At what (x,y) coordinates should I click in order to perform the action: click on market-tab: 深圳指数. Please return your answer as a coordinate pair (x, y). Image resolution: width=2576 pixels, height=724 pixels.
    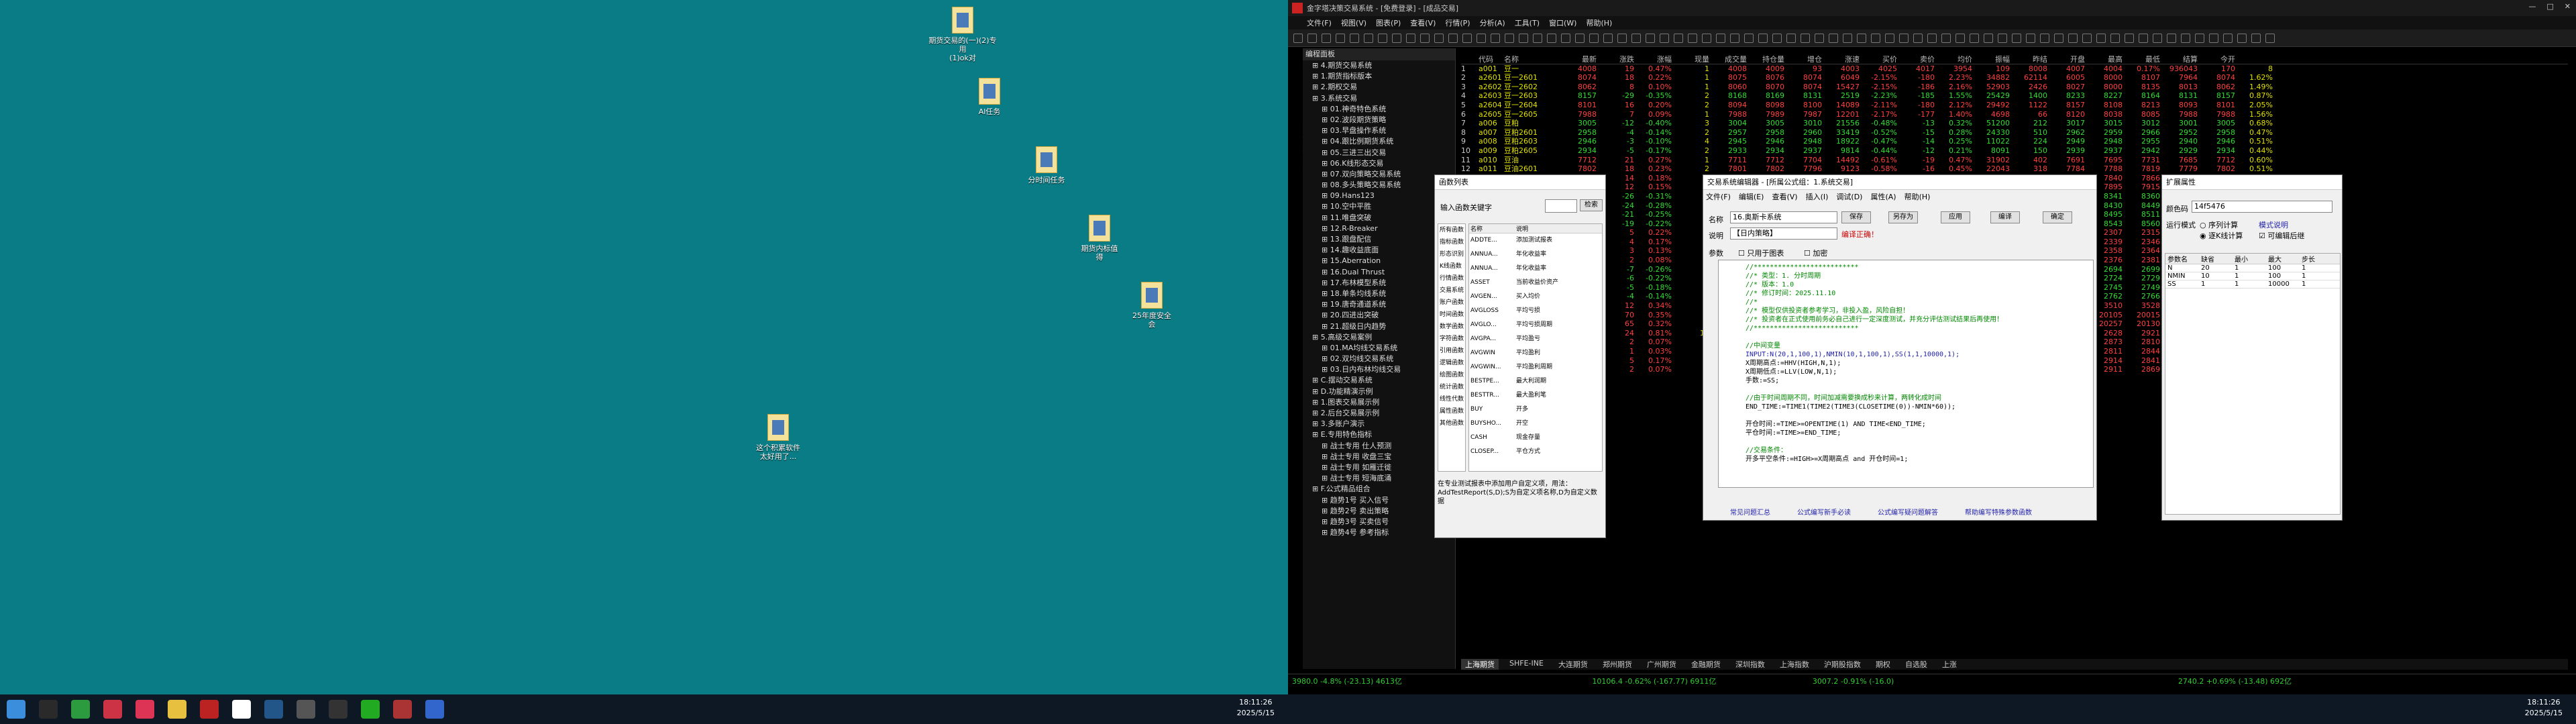
    Looking at the image, I should click on (1750, 664).